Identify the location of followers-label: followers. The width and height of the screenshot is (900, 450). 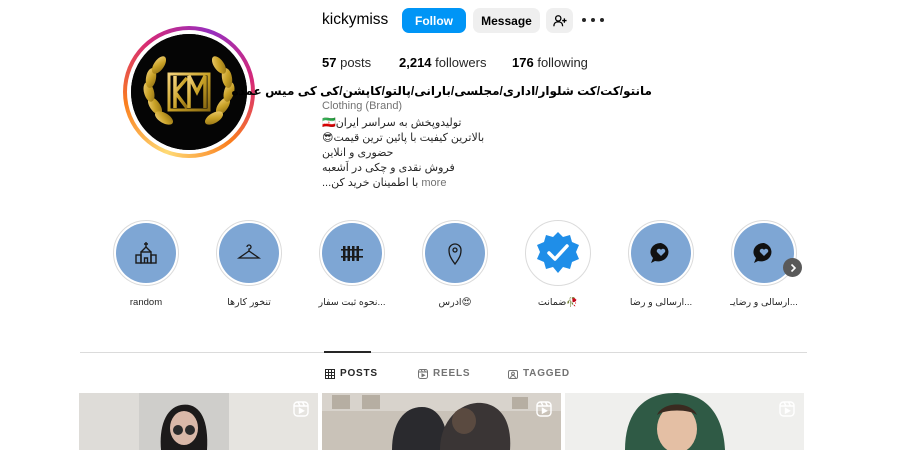
(461, 62).